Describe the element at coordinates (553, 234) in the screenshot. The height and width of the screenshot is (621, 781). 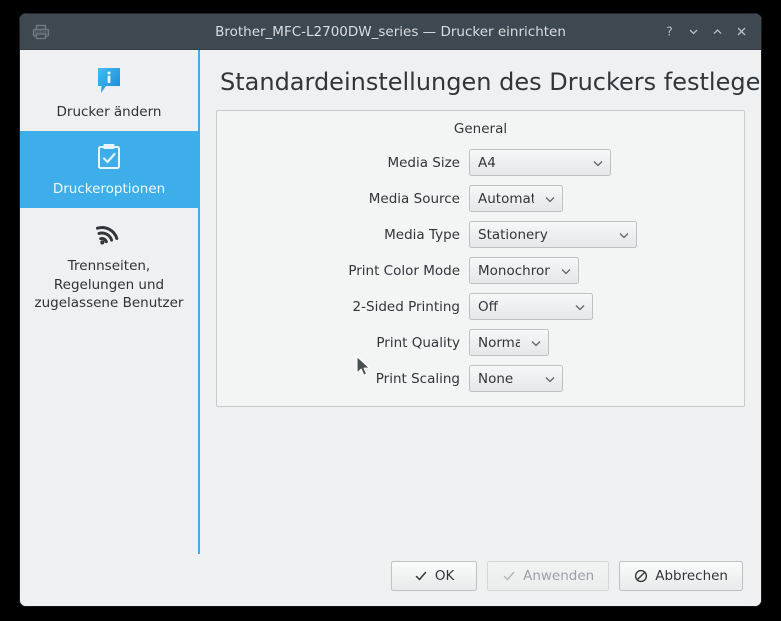
I see `media-type-combobox: Stationery` at that location.